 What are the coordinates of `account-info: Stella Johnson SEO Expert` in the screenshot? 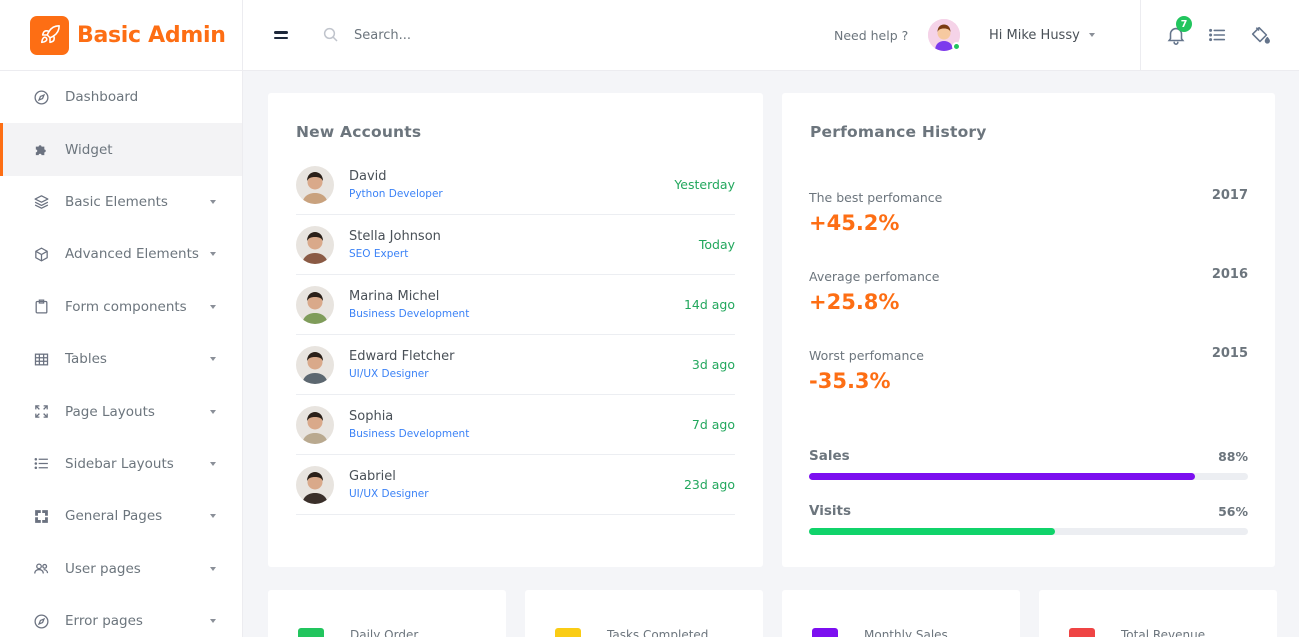 It's located at (524, 244).